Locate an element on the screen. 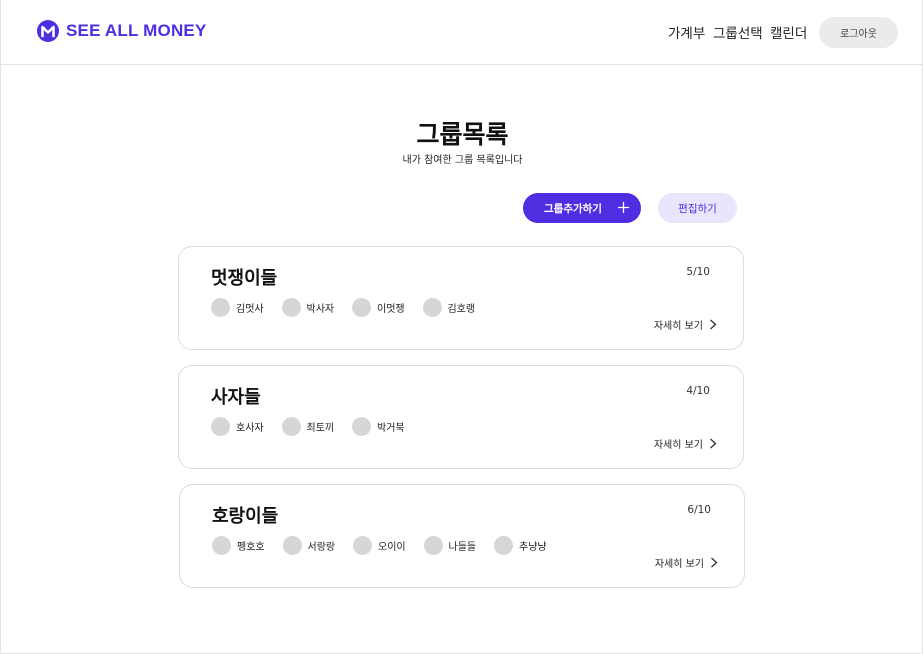 Image resolution: width=923 pixels, height=654 pixels. group-name: 호랑이들 is located at coordinates (245, 516).